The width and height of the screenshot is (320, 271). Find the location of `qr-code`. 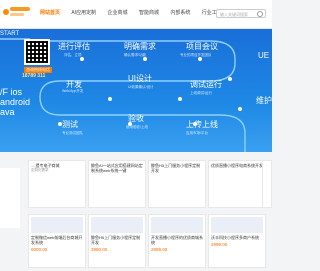

qr-code is located at coordinates (37, 52).